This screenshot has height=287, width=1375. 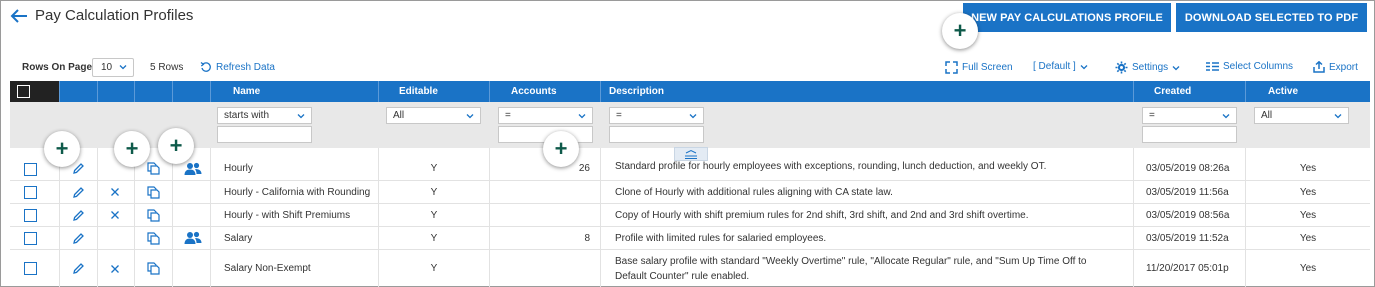 I want to click on gear-icon, so click(x=1121, y=67).